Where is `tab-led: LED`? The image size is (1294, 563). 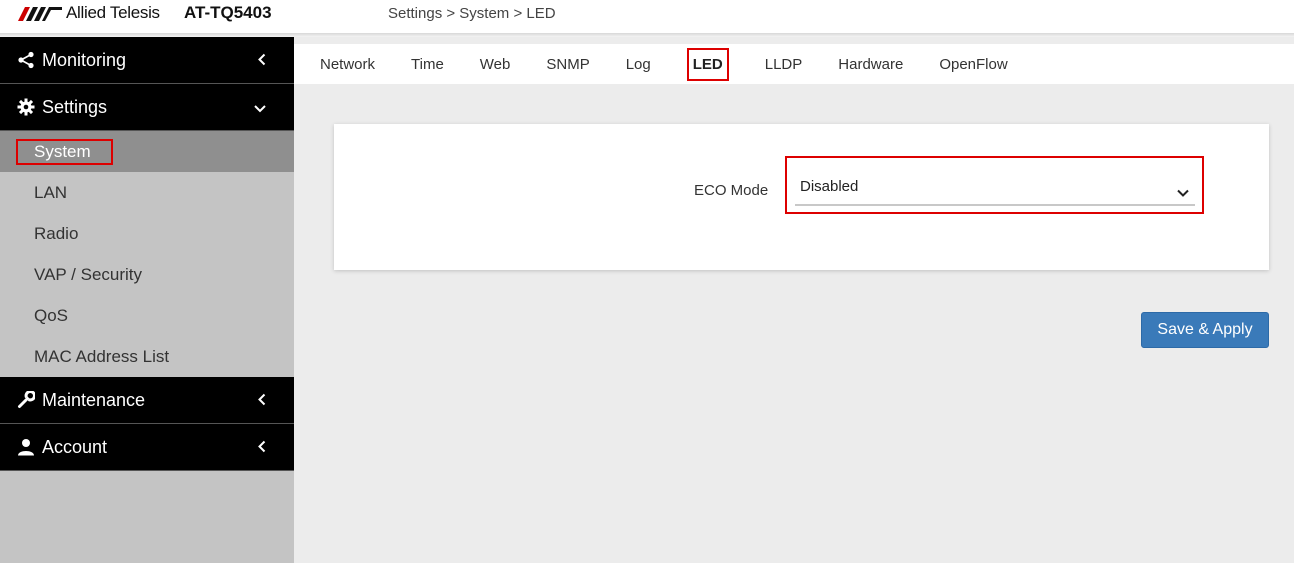 tab-led: LED is located at coordinates (708, 64).